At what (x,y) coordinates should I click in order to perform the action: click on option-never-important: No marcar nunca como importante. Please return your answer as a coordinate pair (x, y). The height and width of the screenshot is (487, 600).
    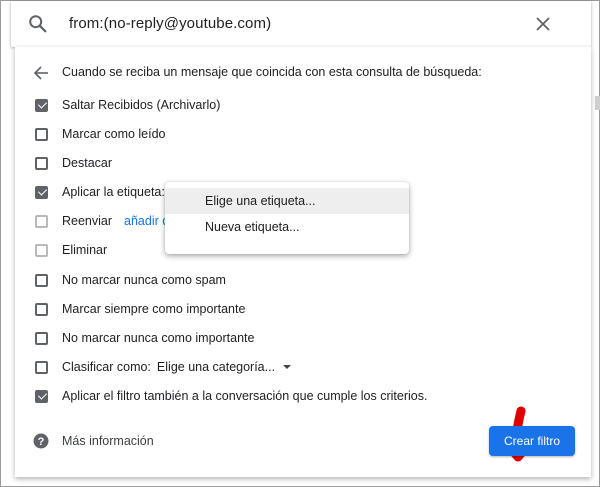
    Looking at the image, I should click on (144, 338).